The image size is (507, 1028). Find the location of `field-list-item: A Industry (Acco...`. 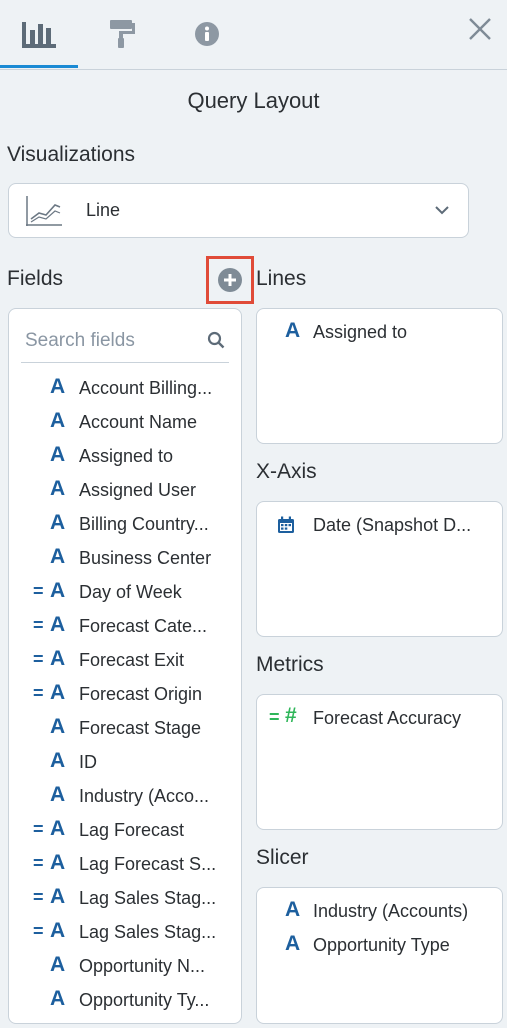

field-list-item: A Industry (Acco... is located at coordinates (125, 796).